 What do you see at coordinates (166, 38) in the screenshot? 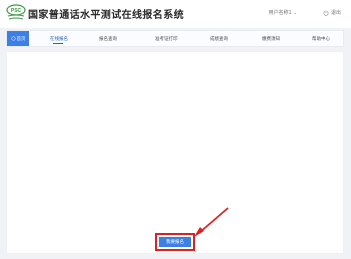
I see `nav-item-admission-print: 准考证打印` at bounding box center [166, 38].